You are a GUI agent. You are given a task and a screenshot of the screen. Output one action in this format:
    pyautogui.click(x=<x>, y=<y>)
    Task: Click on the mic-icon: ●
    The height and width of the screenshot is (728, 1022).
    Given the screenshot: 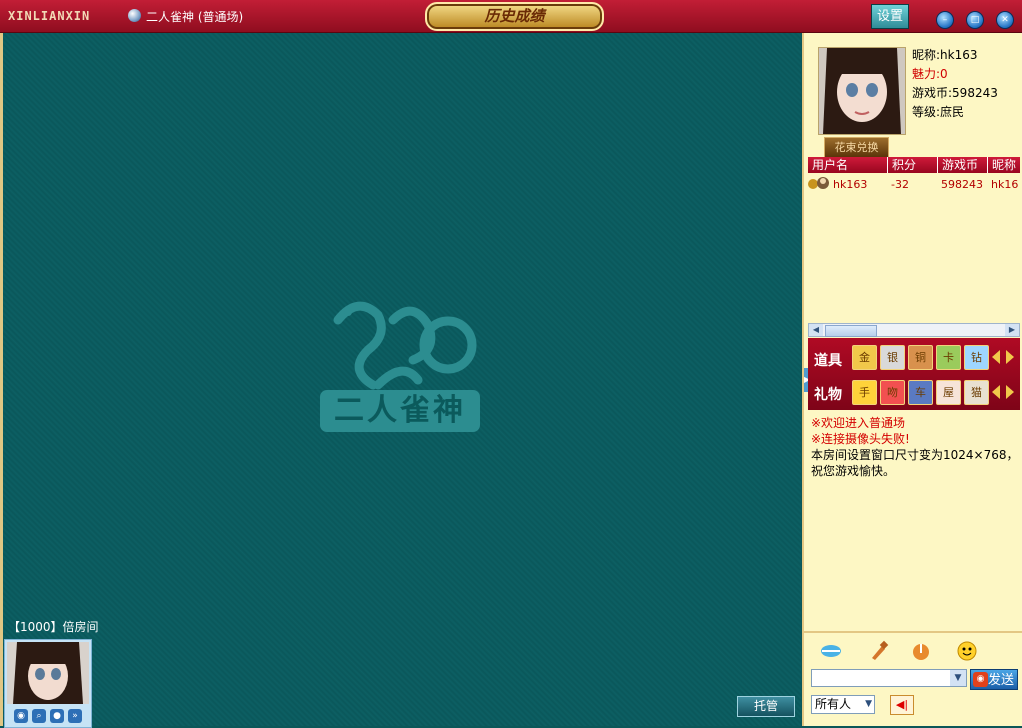 What is the action you would take?
    pyautogui.click(x=57, y=716)
    